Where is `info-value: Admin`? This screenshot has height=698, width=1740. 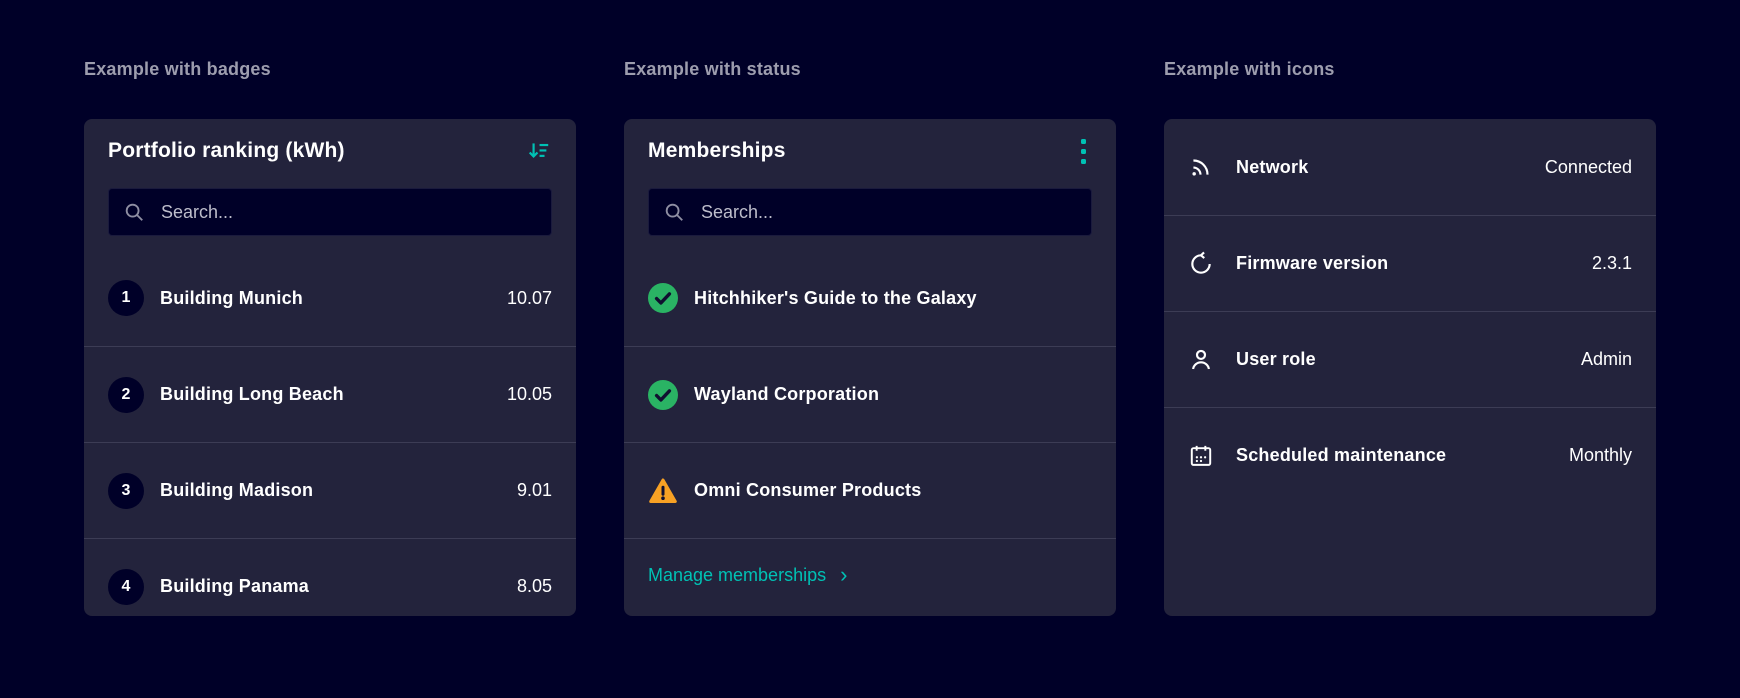
info-value: Admin is located at coordinates (1606, 359).